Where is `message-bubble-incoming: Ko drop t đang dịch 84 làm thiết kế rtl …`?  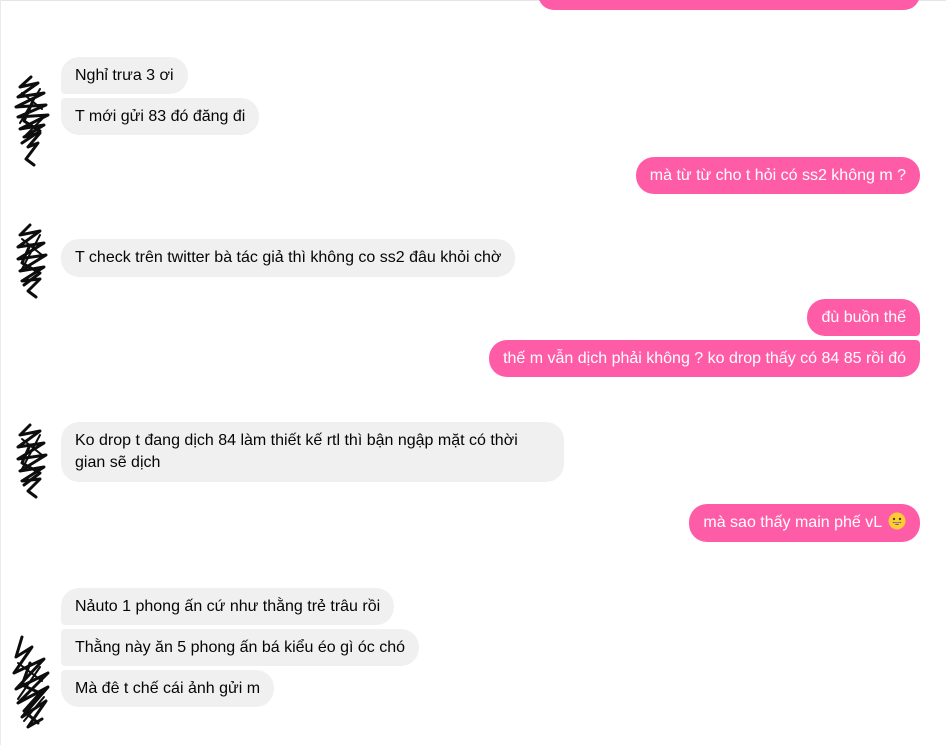 message-bubble-incoming: Ko drop t đang dịch 84 làm thiết kế rtl … is located at coordinates (312, 452).